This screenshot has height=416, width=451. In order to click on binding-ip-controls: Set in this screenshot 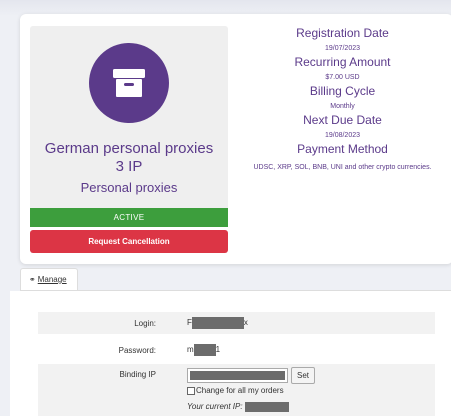, I will do `click(251, 375)`.